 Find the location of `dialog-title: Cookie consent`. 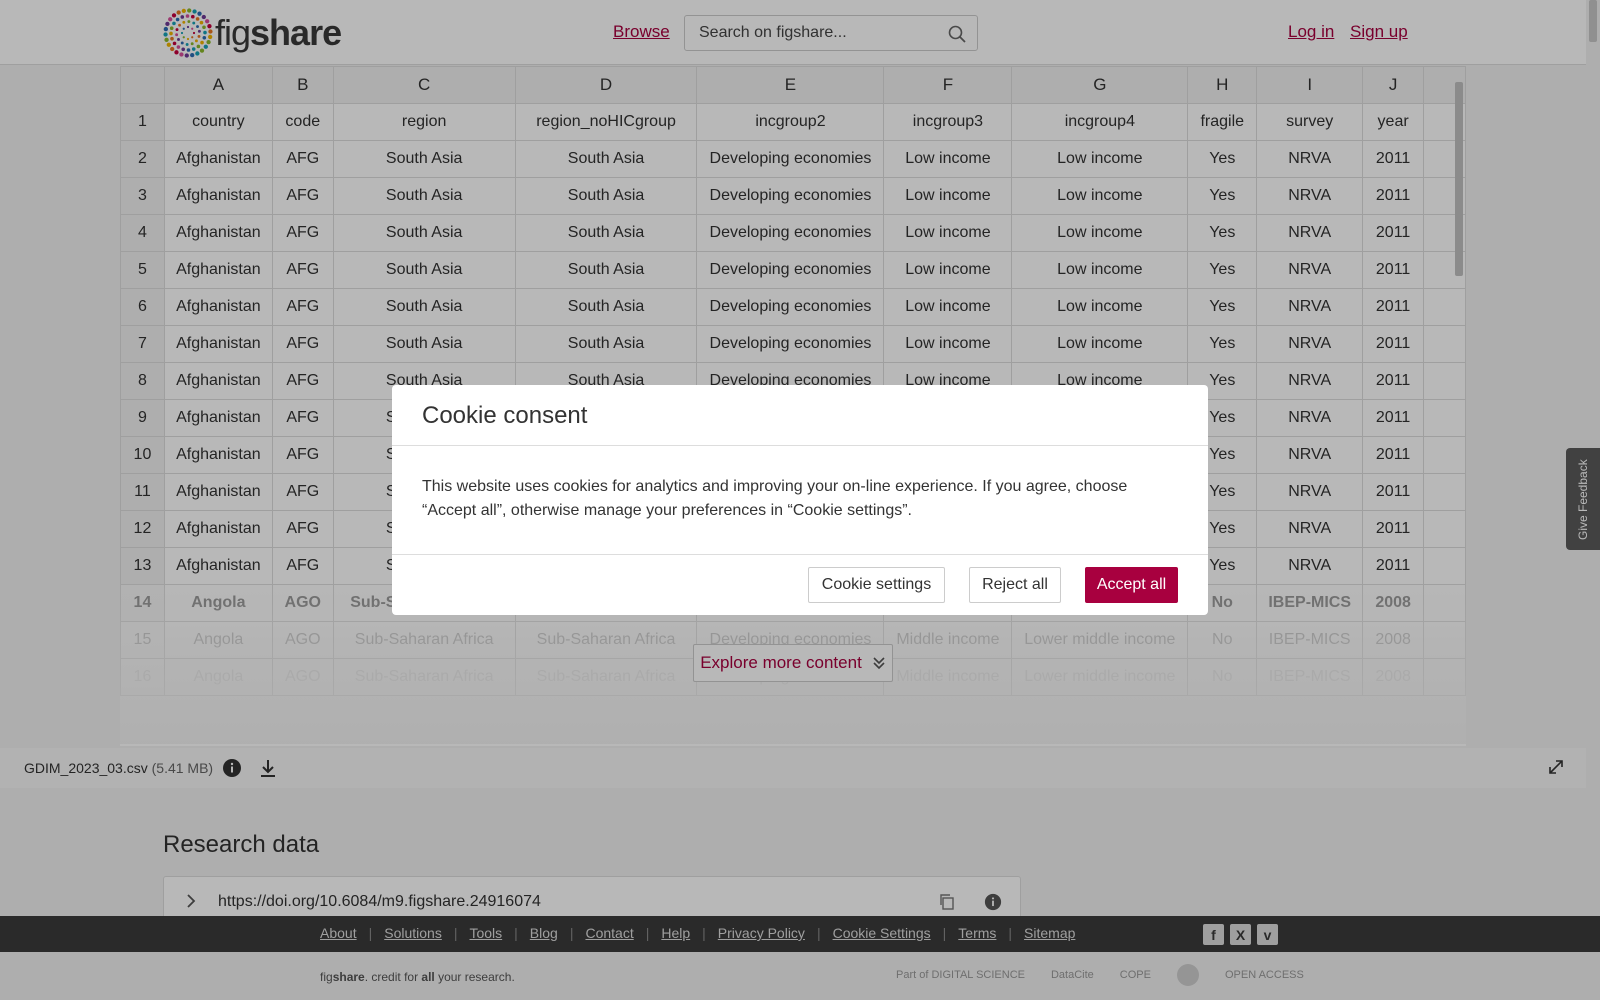

dialog-title: Cookie consent is located at coordinates (505, 415).